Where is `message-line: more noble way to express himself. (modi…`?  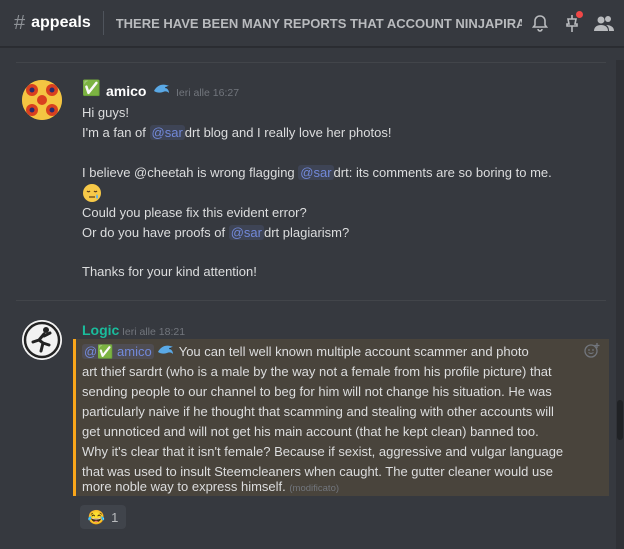
message-line: more noble way to express himself. (modi… is located at coordinates (211, 486).